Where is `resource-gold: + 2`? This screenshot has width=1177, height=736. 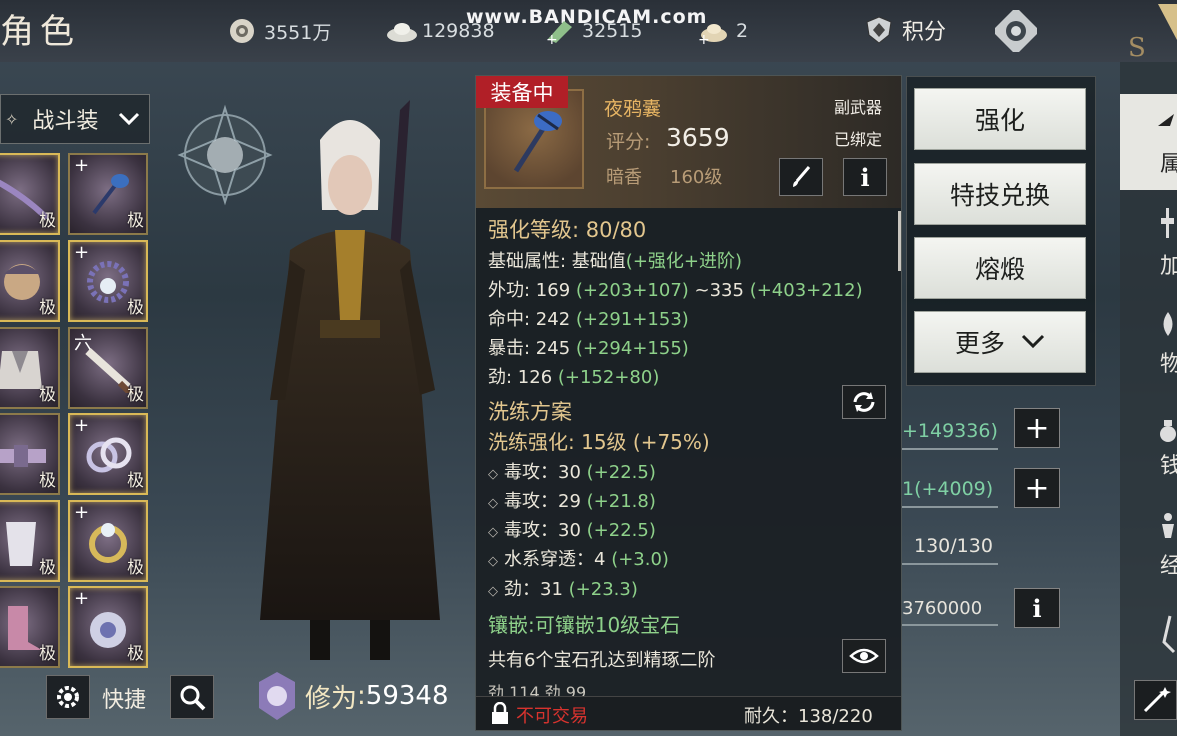 resource-gold: + 2 is located at coordinates (723, 31).